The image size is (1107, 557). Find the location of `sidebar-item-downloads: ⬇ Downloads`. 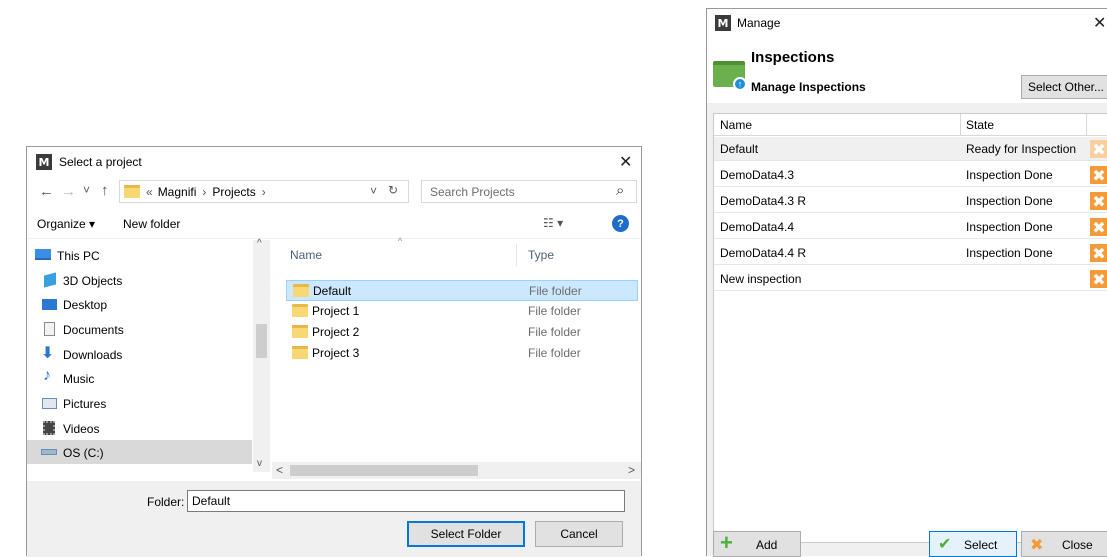

sidebar-item-downloads: ⬇ Downloads is located at coordinates (139, 354).